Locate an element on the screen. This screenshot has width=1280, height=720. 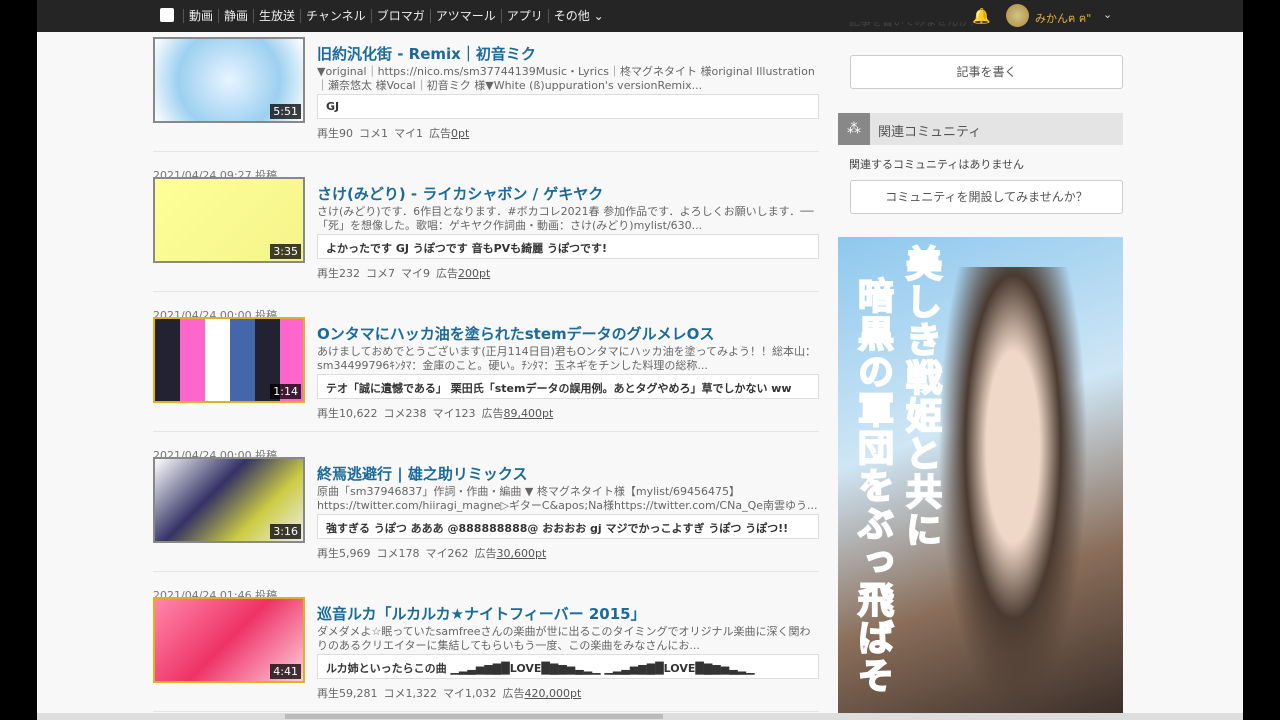
ad-text-line1: 美しき戦姫と共に is located at coordinates (920, 397).